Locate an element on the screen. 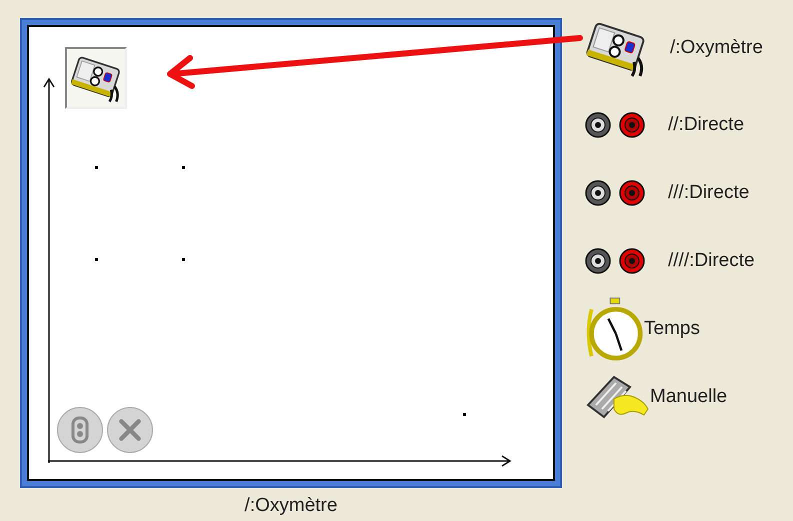 This screenshot has width=793, height=521. source-label: /:Oxymètre is located at coordinates (716, 48).